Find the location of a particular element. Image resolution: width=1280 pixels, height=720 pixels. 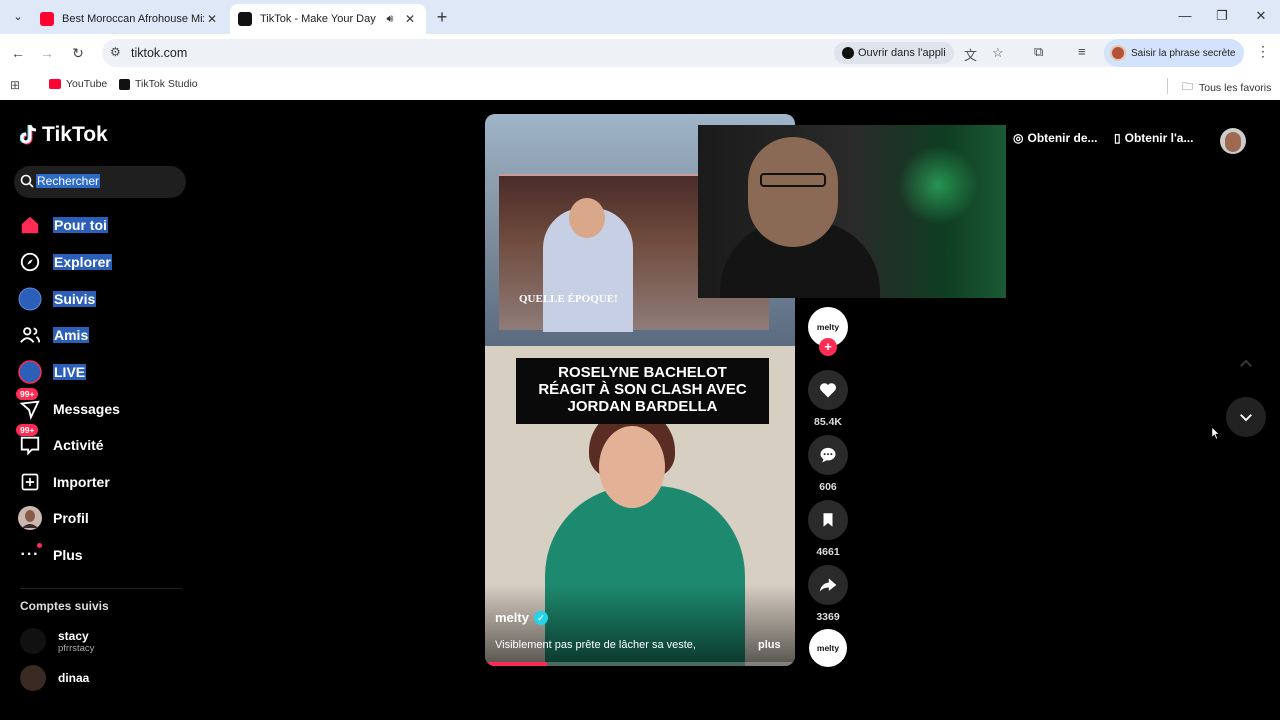

media-controls-icon: ≡ is located at coordinates (1082, 51).